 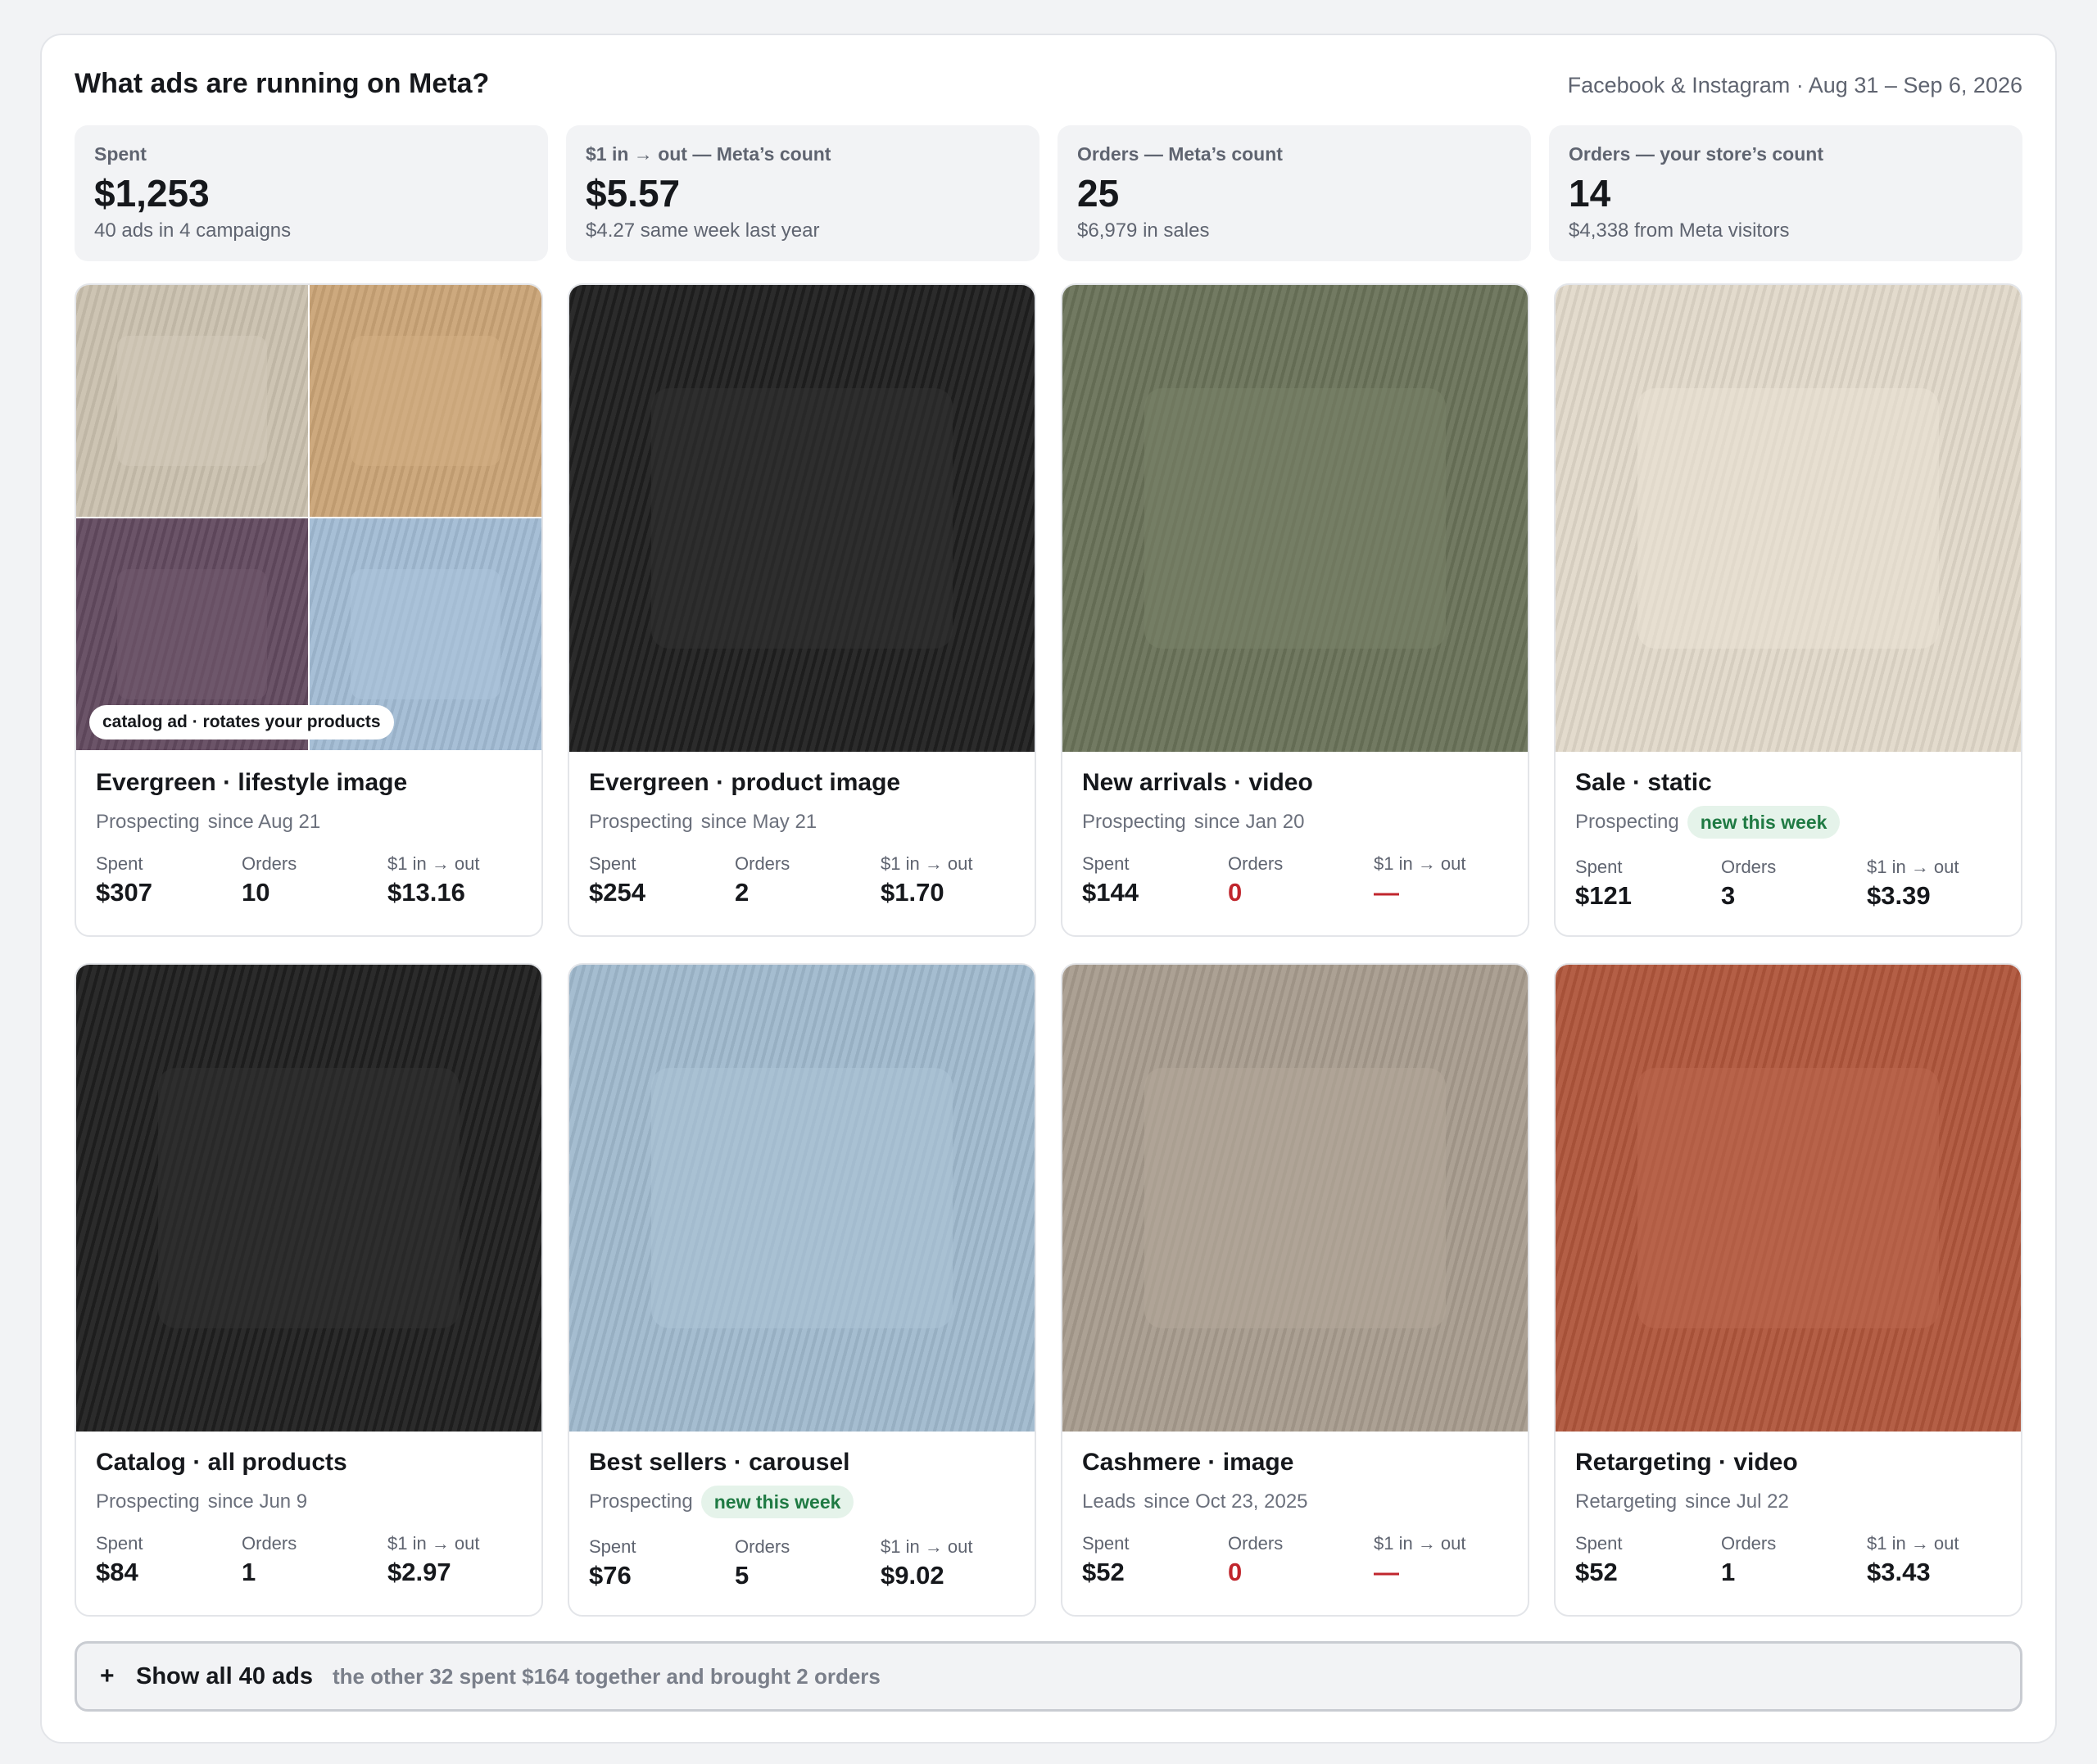 I want to click on ad-title: Evergreen · product image, so click(x=745, y=782).